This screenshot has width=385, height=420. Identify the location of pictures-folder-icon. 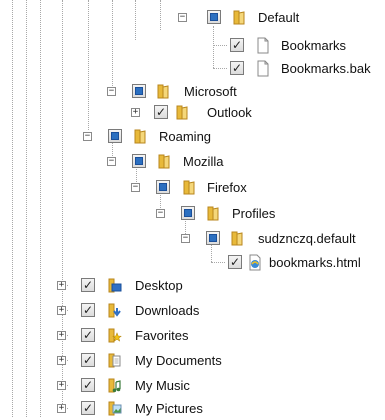
(115, 408).